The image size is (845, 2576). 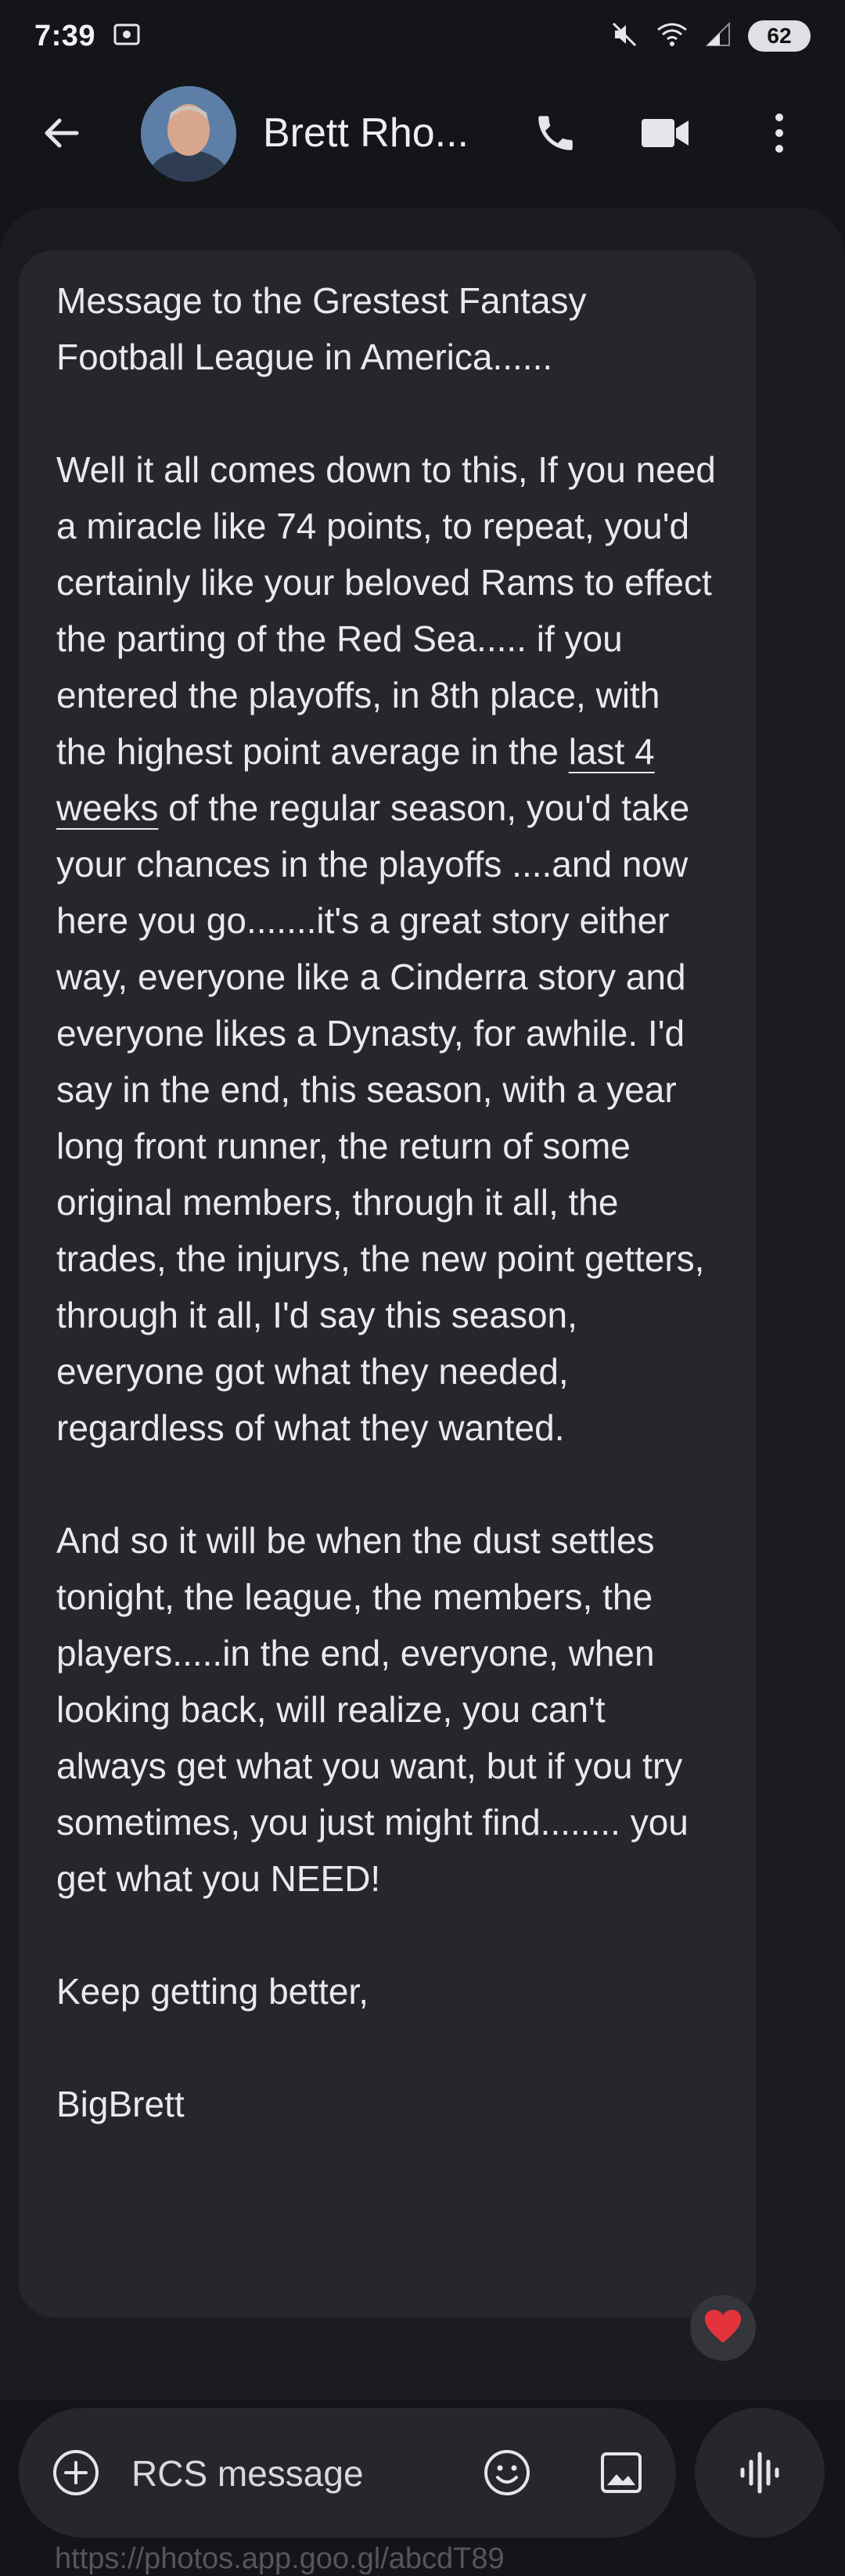 I want to click on more-options-button, so click(x=779, y=133).